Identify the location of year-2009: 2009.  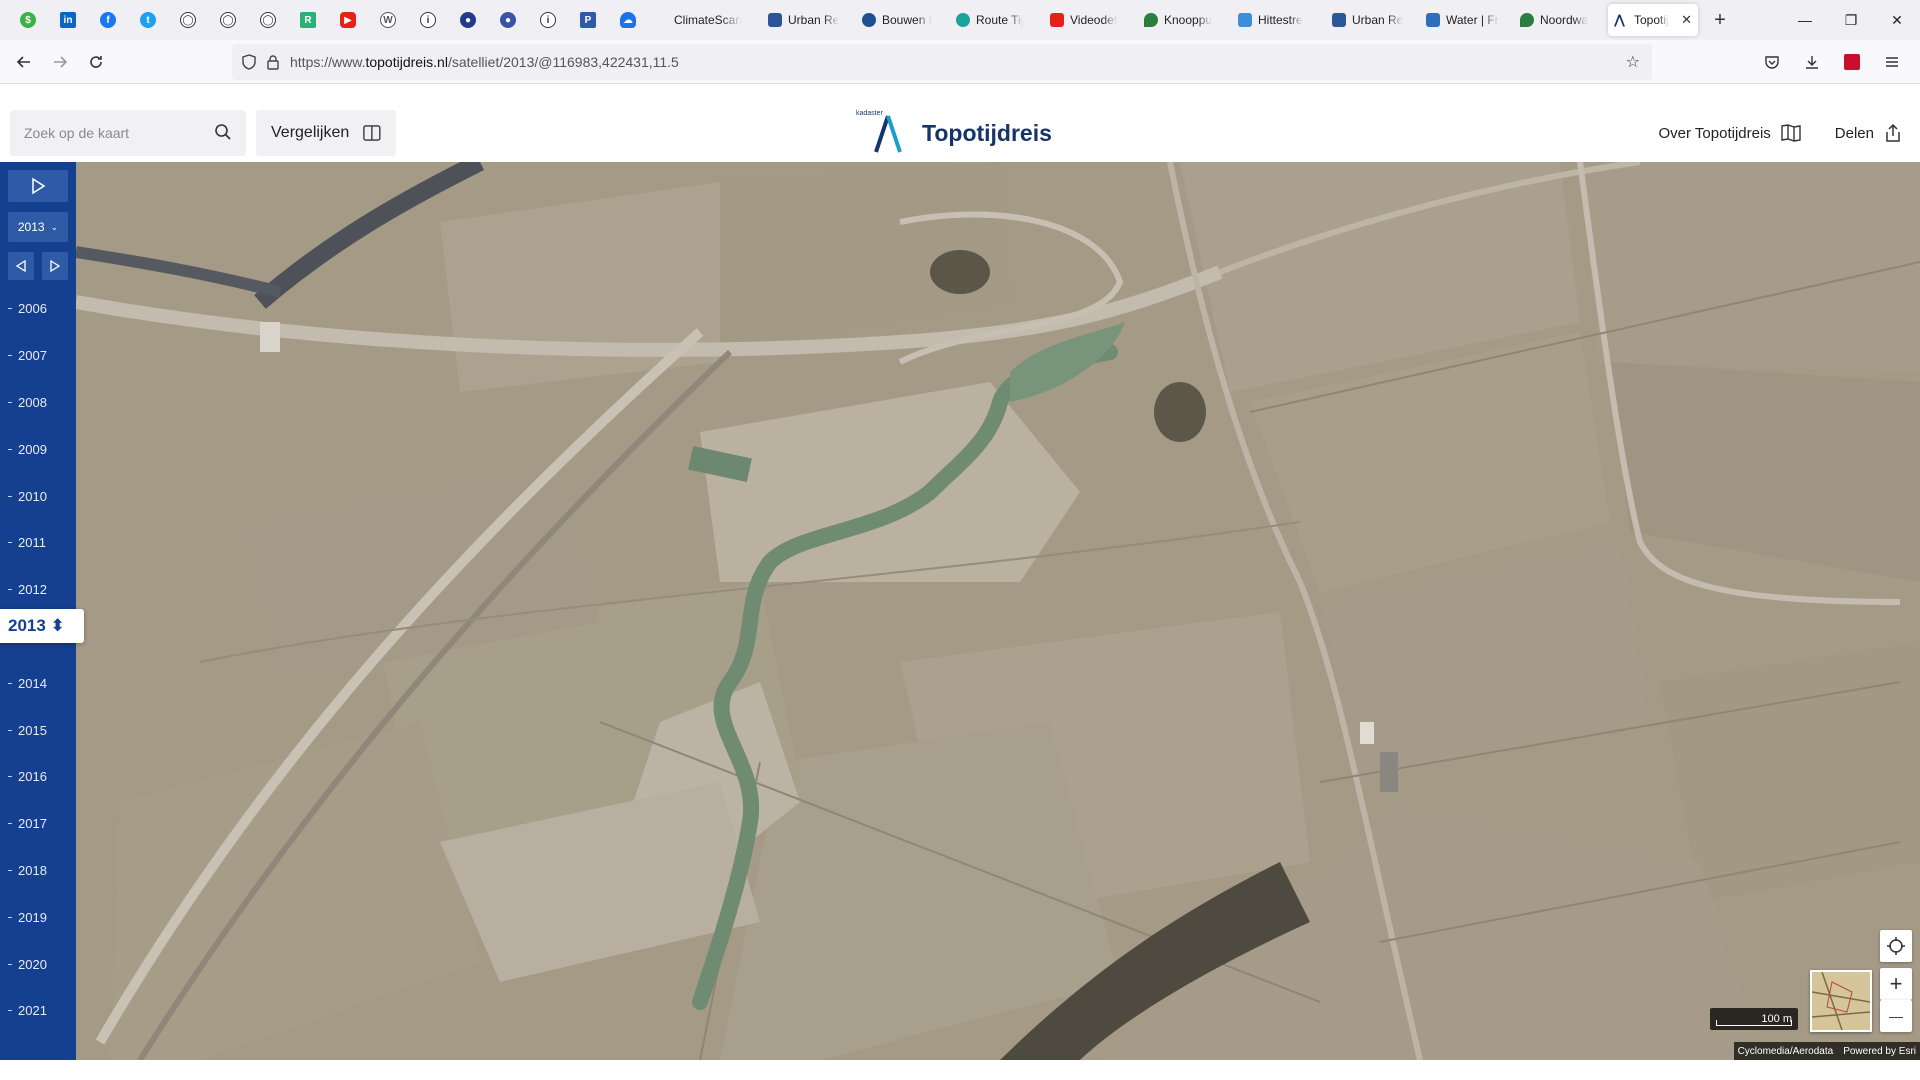
(38, 449).